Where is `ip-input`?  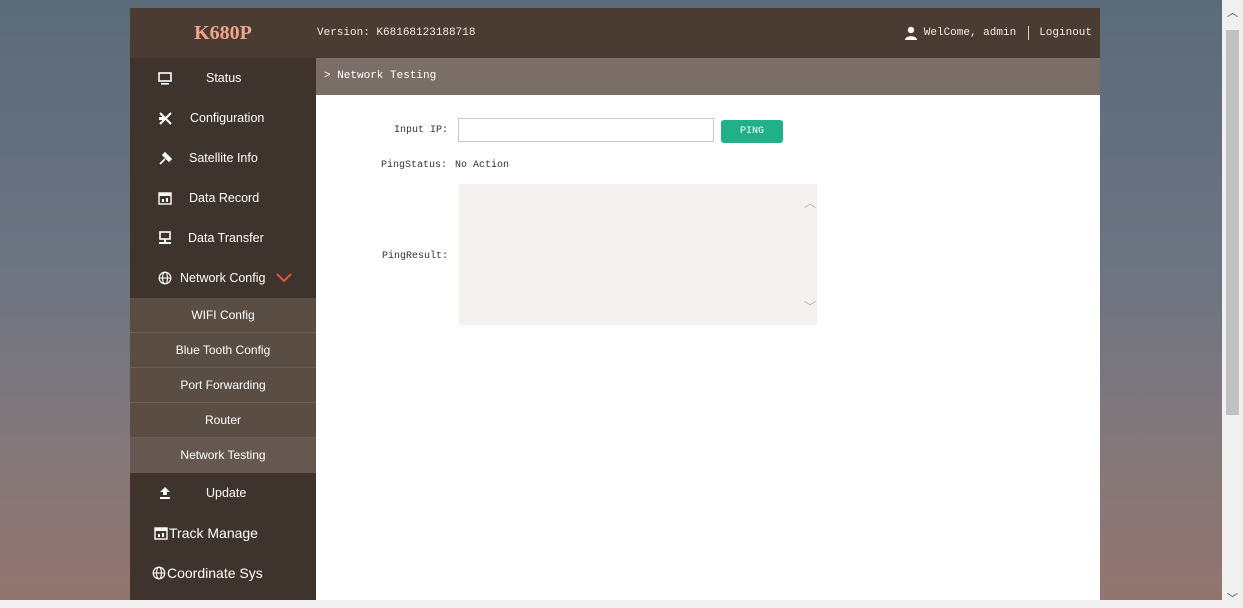 ip-input is located at coordinates (586, 130).